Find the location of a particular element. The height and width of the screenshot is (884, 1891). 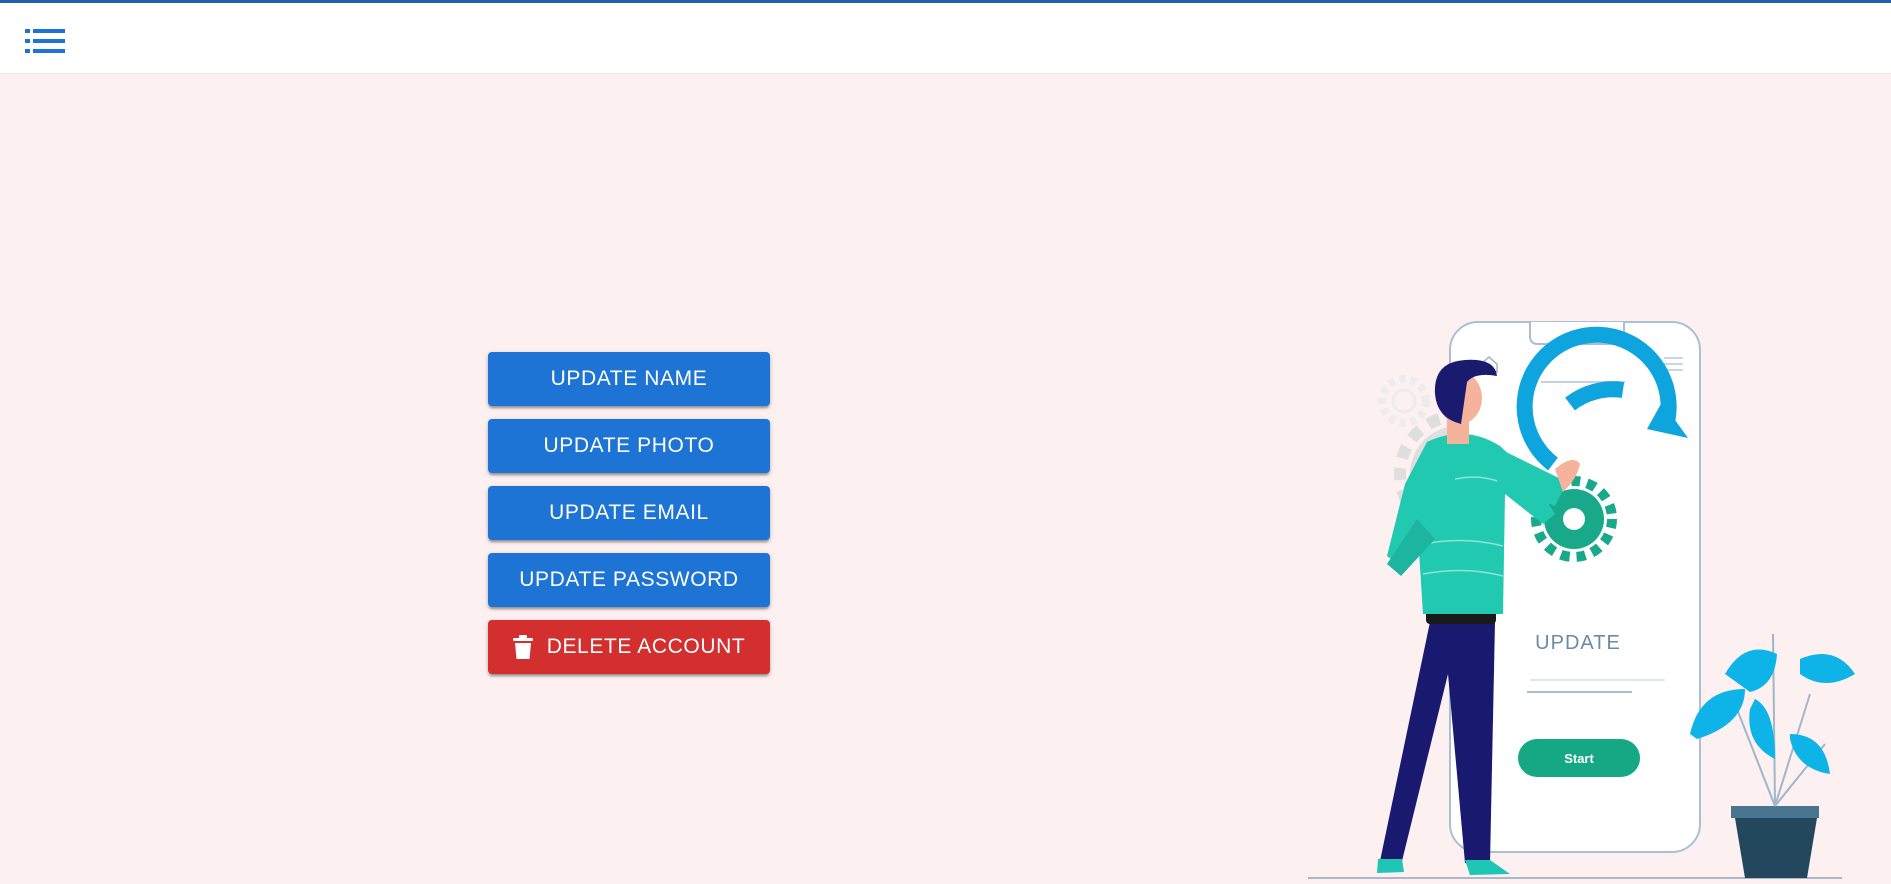

update-name-button: UPDATE NAME is located at coordinates (629, 379).